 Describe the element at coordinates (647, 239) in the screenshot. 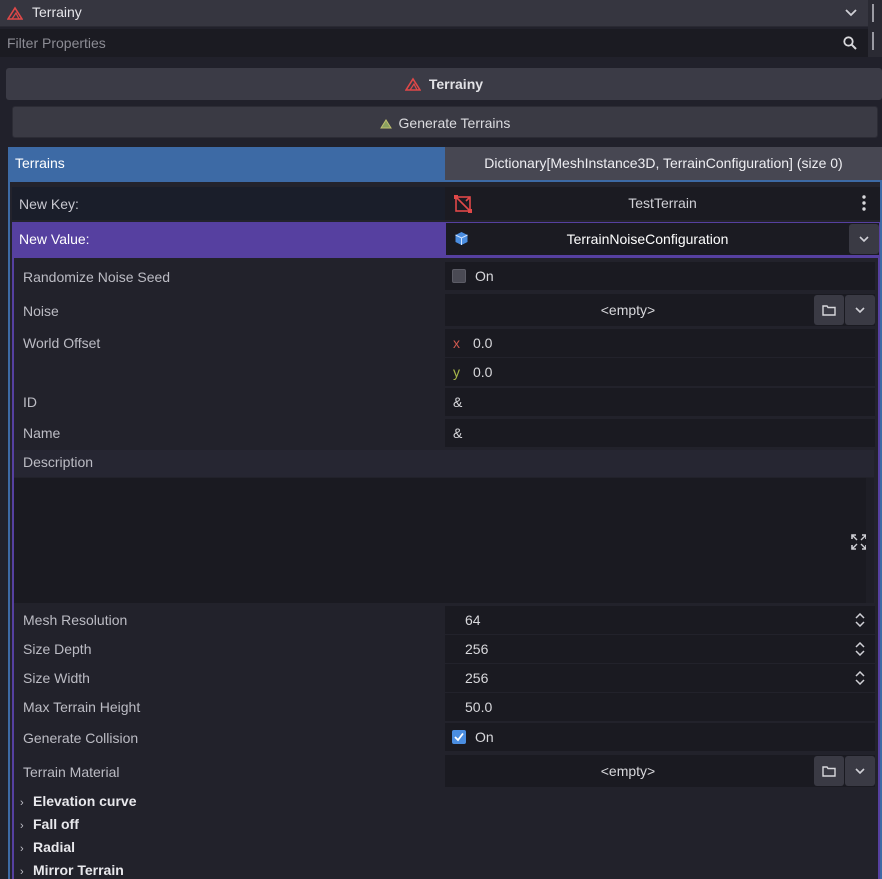

I see `new-value-resource-name: TerrainNoiseConfiguration` at that location.